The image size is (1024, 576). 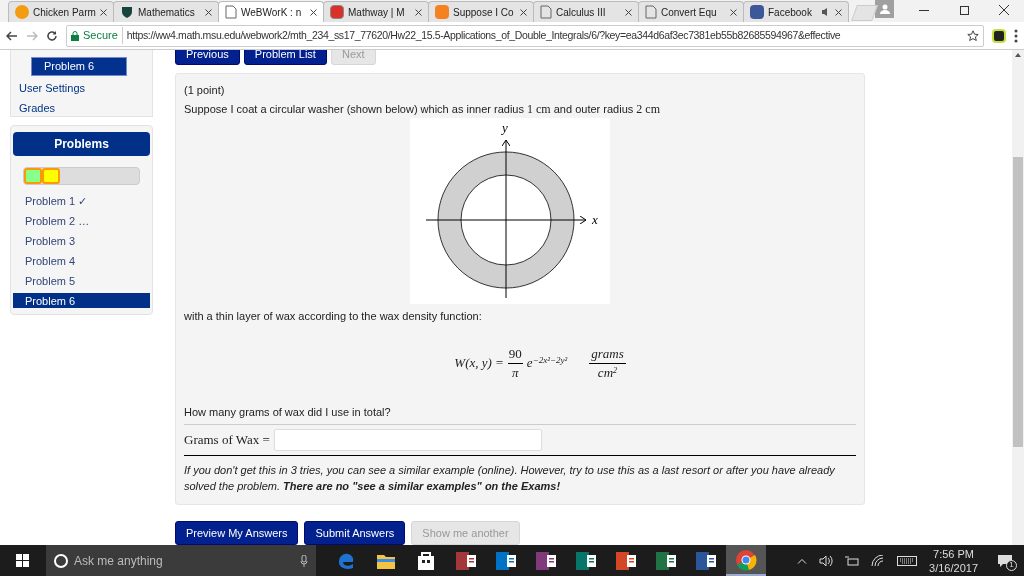 I want to click on nav-button: Previous, so click(x=207, y=57).